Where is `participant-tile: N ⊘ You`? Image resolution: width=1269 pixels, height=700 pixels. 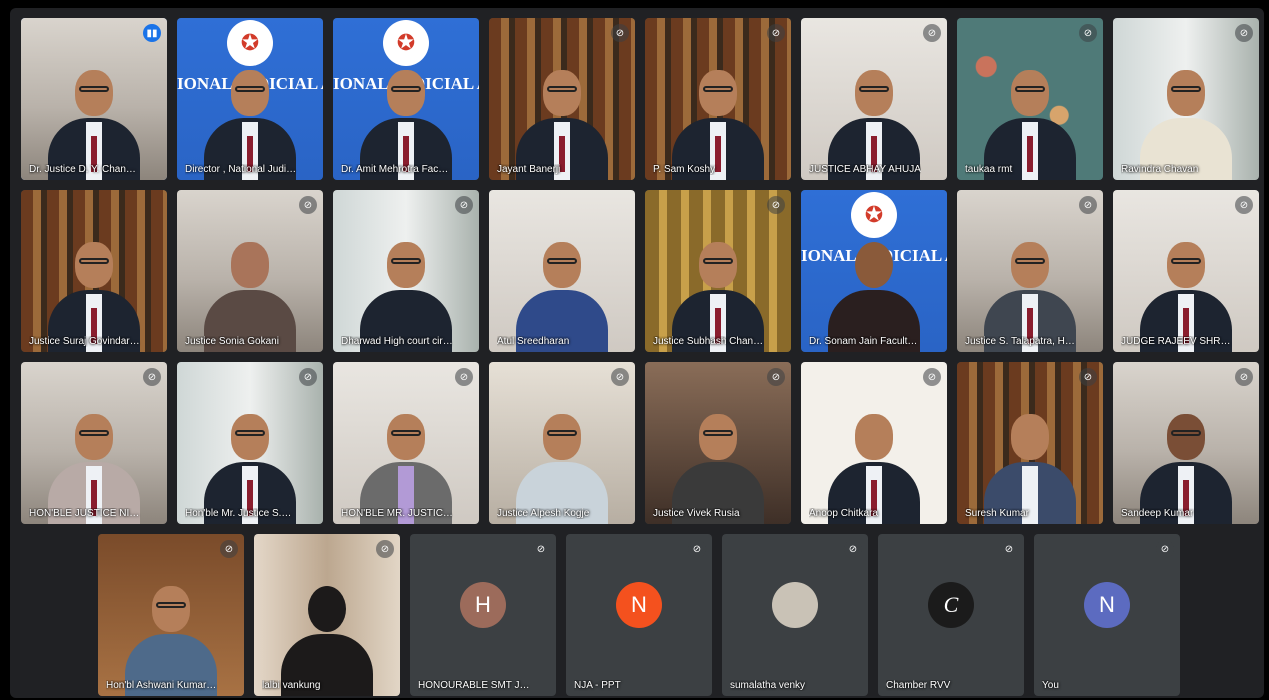
participant-tile: N ⊘ You is located at coordinates (1107, 615).